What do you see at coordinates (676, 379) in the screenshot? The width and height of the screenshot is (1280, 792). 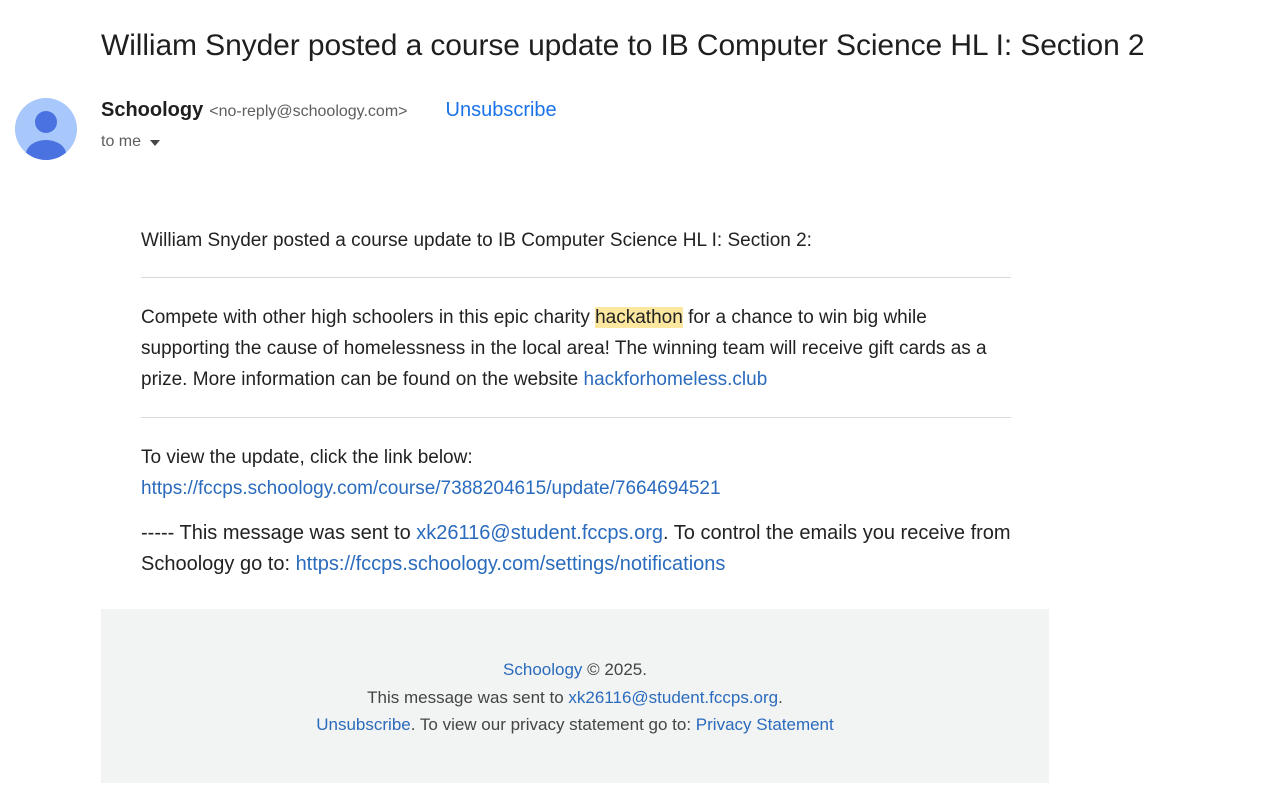 I see `hackathon-website-link: hackforhomeless.club` at bounding box center [676, 379].